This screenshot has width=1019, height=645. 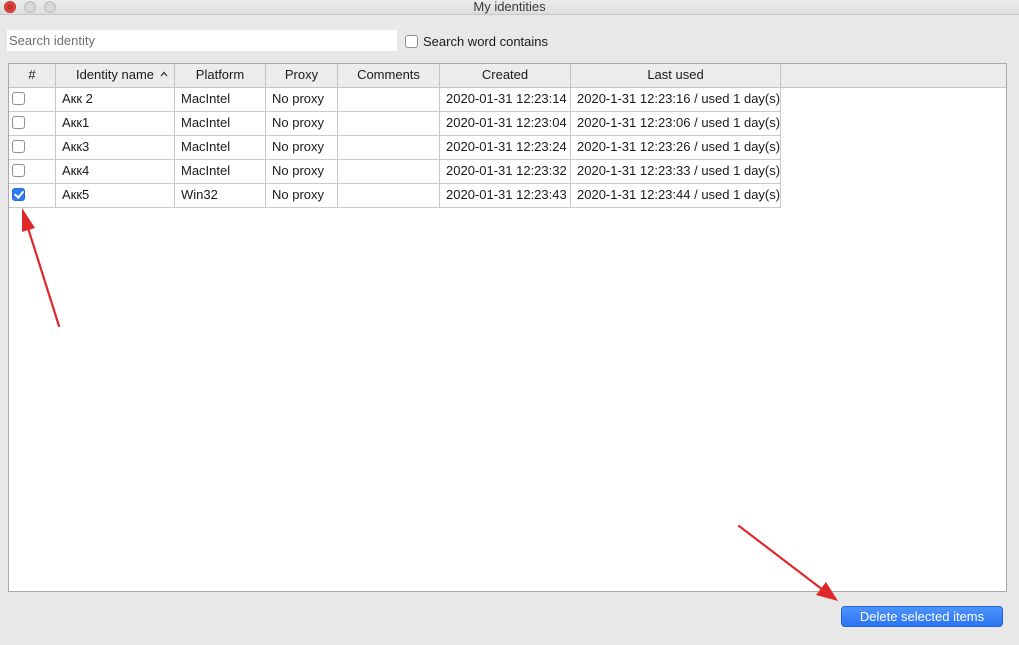 I want to click on last-used-cell: 2020-1-31 12:23:33 / used 1 day(s), so click(x=676, y=171).